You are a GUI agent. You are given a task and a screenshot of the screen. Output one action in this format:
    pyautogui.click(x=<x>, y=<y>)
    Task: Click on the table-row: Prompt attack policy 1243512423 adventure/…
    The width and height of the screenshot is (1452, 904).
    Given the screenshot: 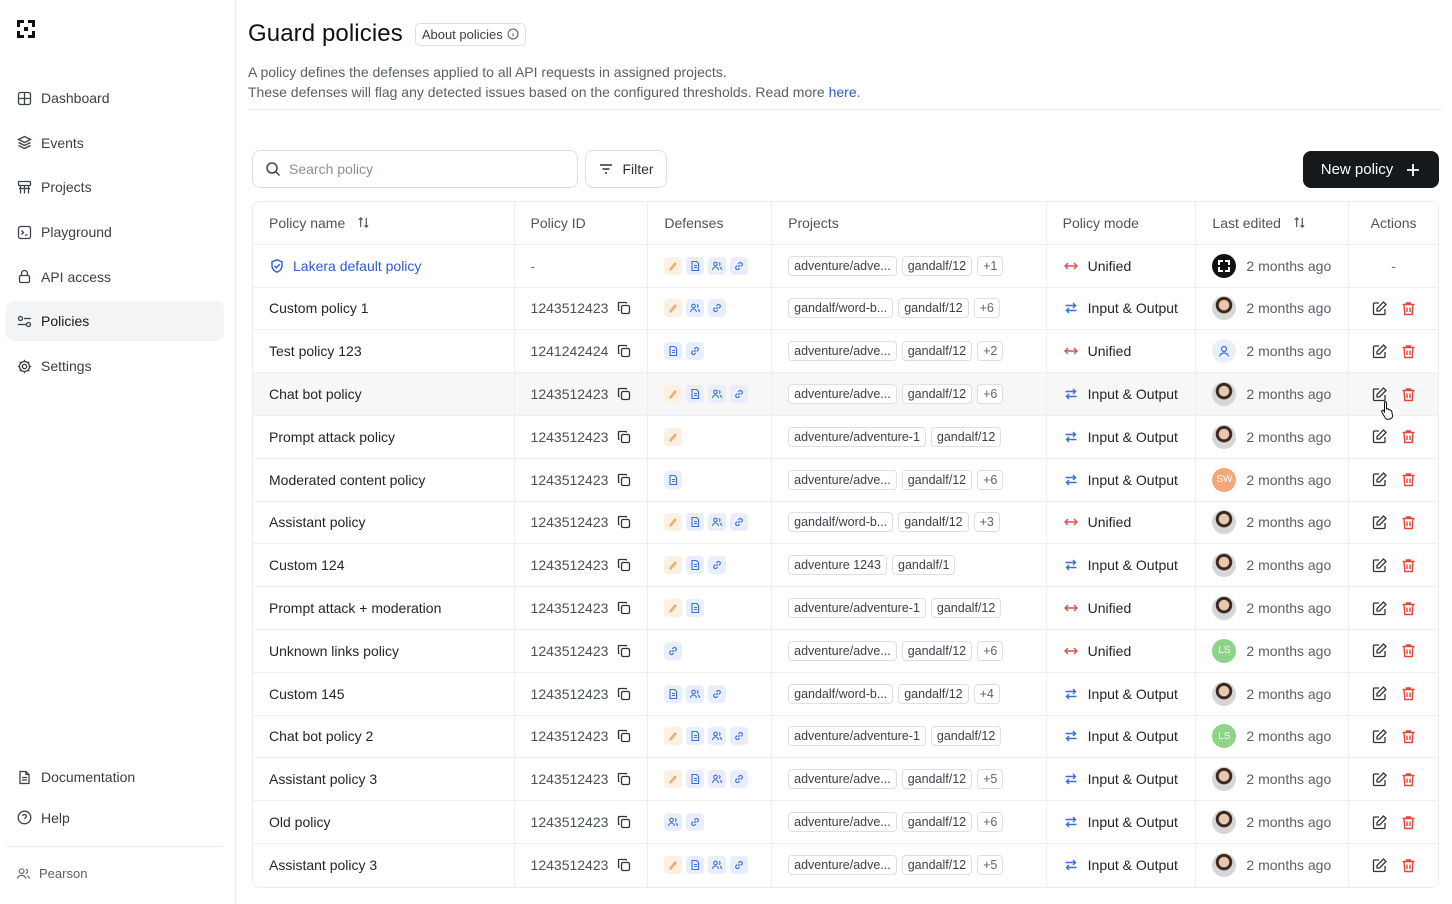 What is the action you would take?
    pyautogui.click(x=845, y=437)
    